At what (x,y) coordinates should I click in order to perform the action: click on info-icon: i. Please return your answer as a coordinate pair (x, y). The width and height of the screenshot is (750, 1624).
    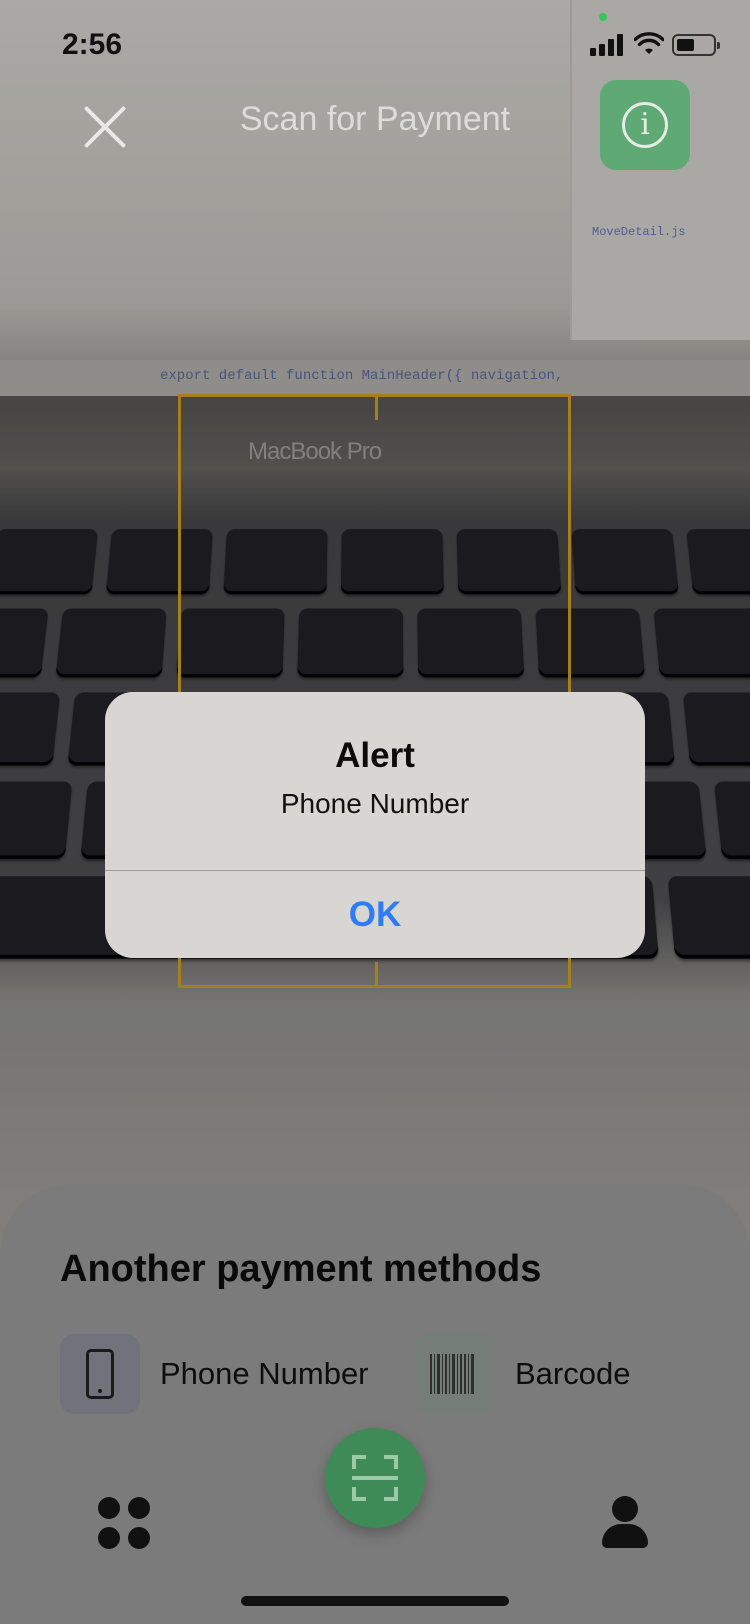
    Looking at the image, I should click on (645, 125).